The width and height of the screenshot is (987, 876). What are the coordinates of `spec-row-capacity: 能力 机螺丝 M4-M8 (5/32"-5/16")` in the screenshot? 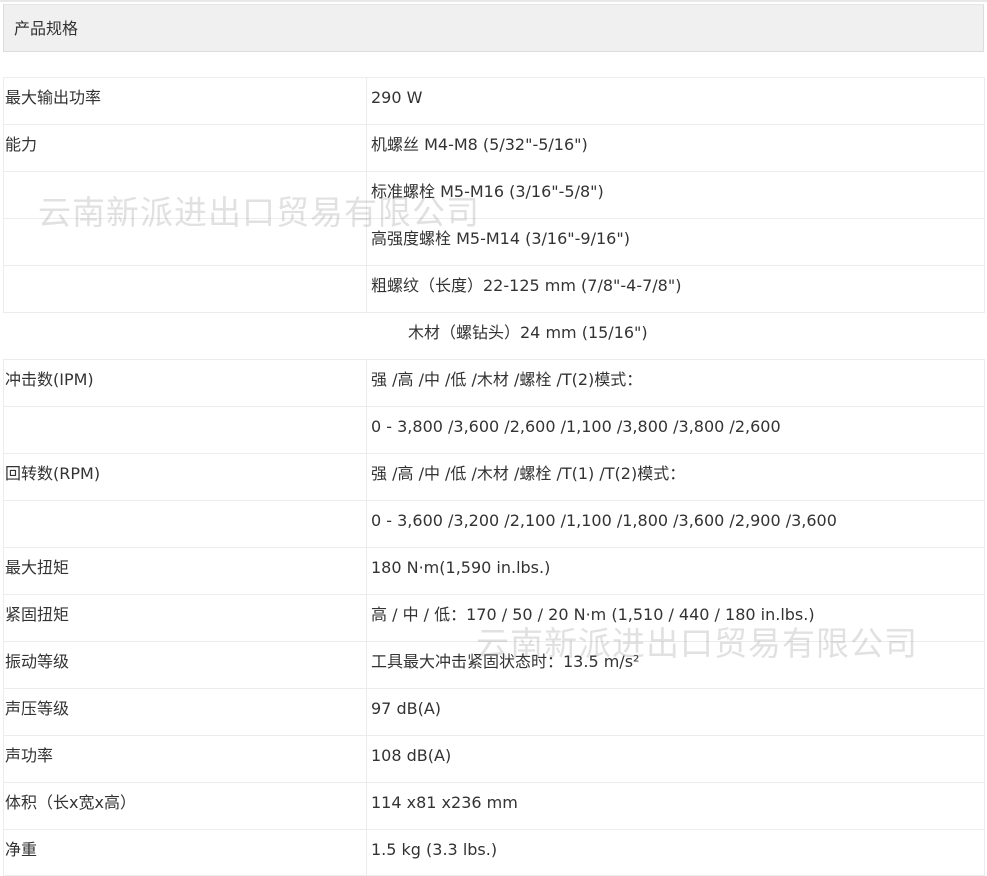 It's located at (494, 147).